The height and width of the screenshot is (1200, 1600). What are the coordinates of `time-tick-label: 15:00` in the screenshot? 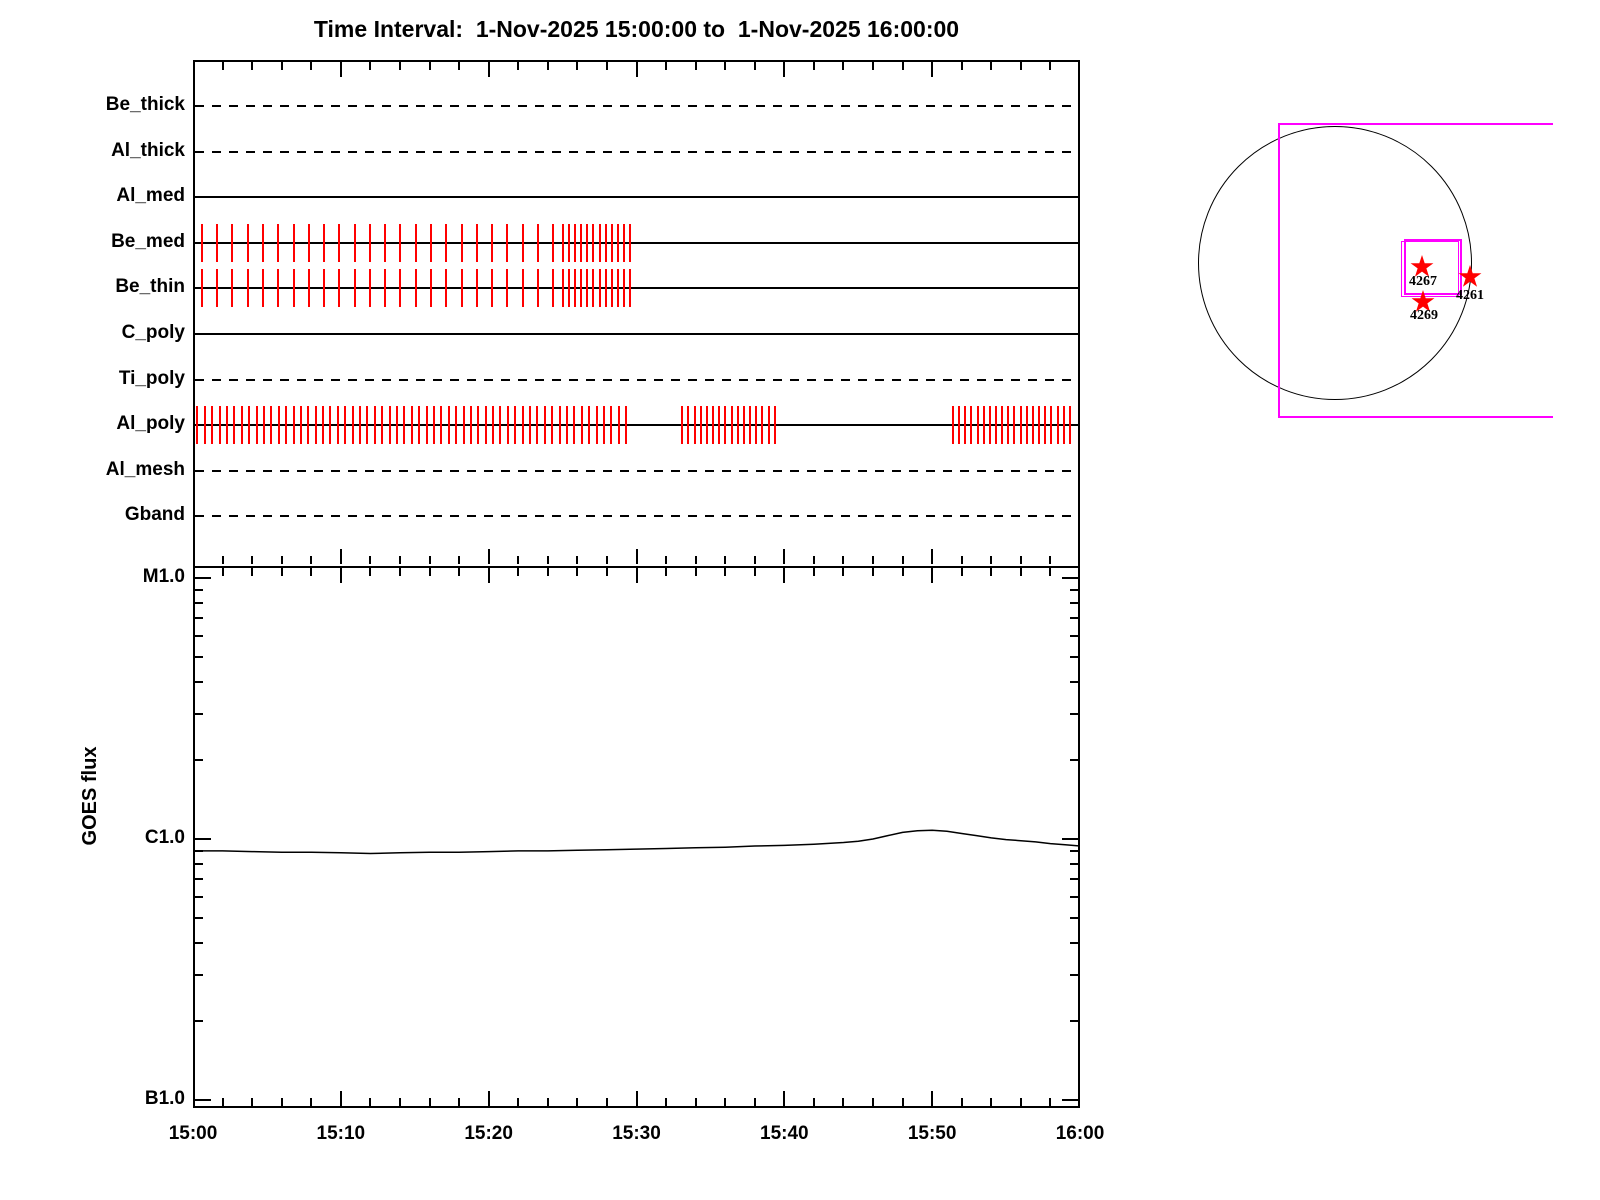 It's located at (193, 1133).